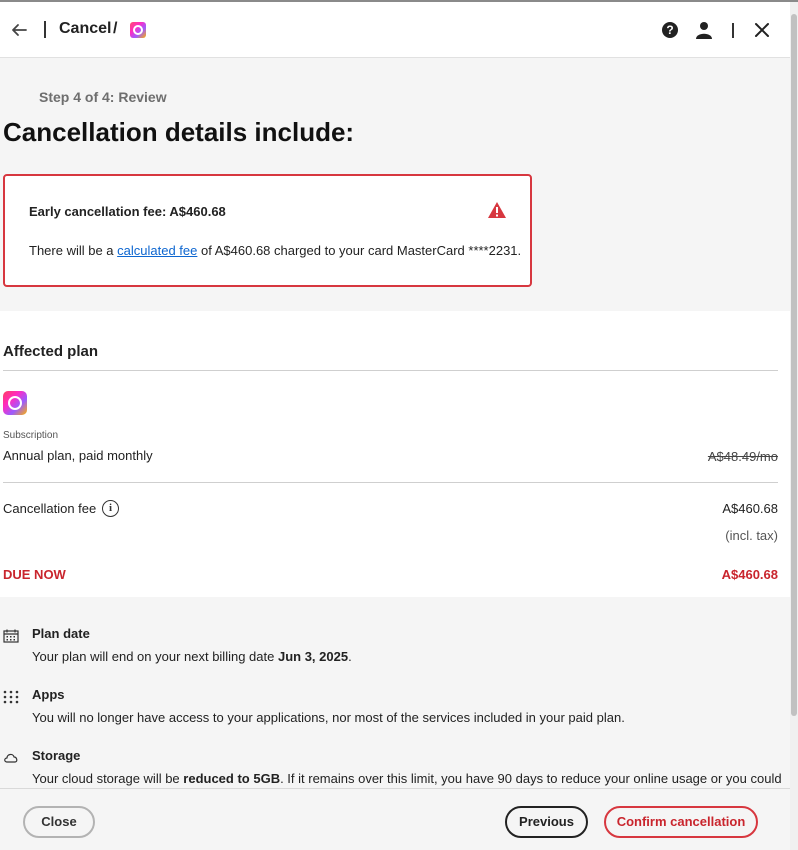 The image size is (798, 850). Describe the element at coordinates (395, 819) in the screenshot. I see `footer-bar: Close Previous Confirm cancellation` at that location.